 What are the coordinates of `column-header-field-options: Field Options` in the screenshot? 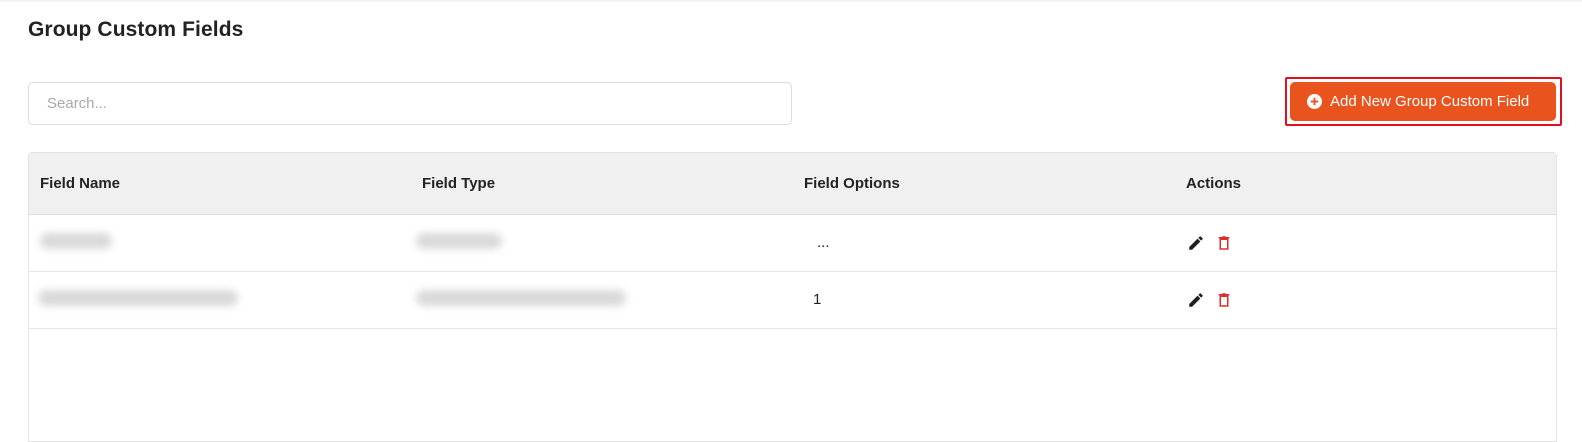 It's located at (984, 184).